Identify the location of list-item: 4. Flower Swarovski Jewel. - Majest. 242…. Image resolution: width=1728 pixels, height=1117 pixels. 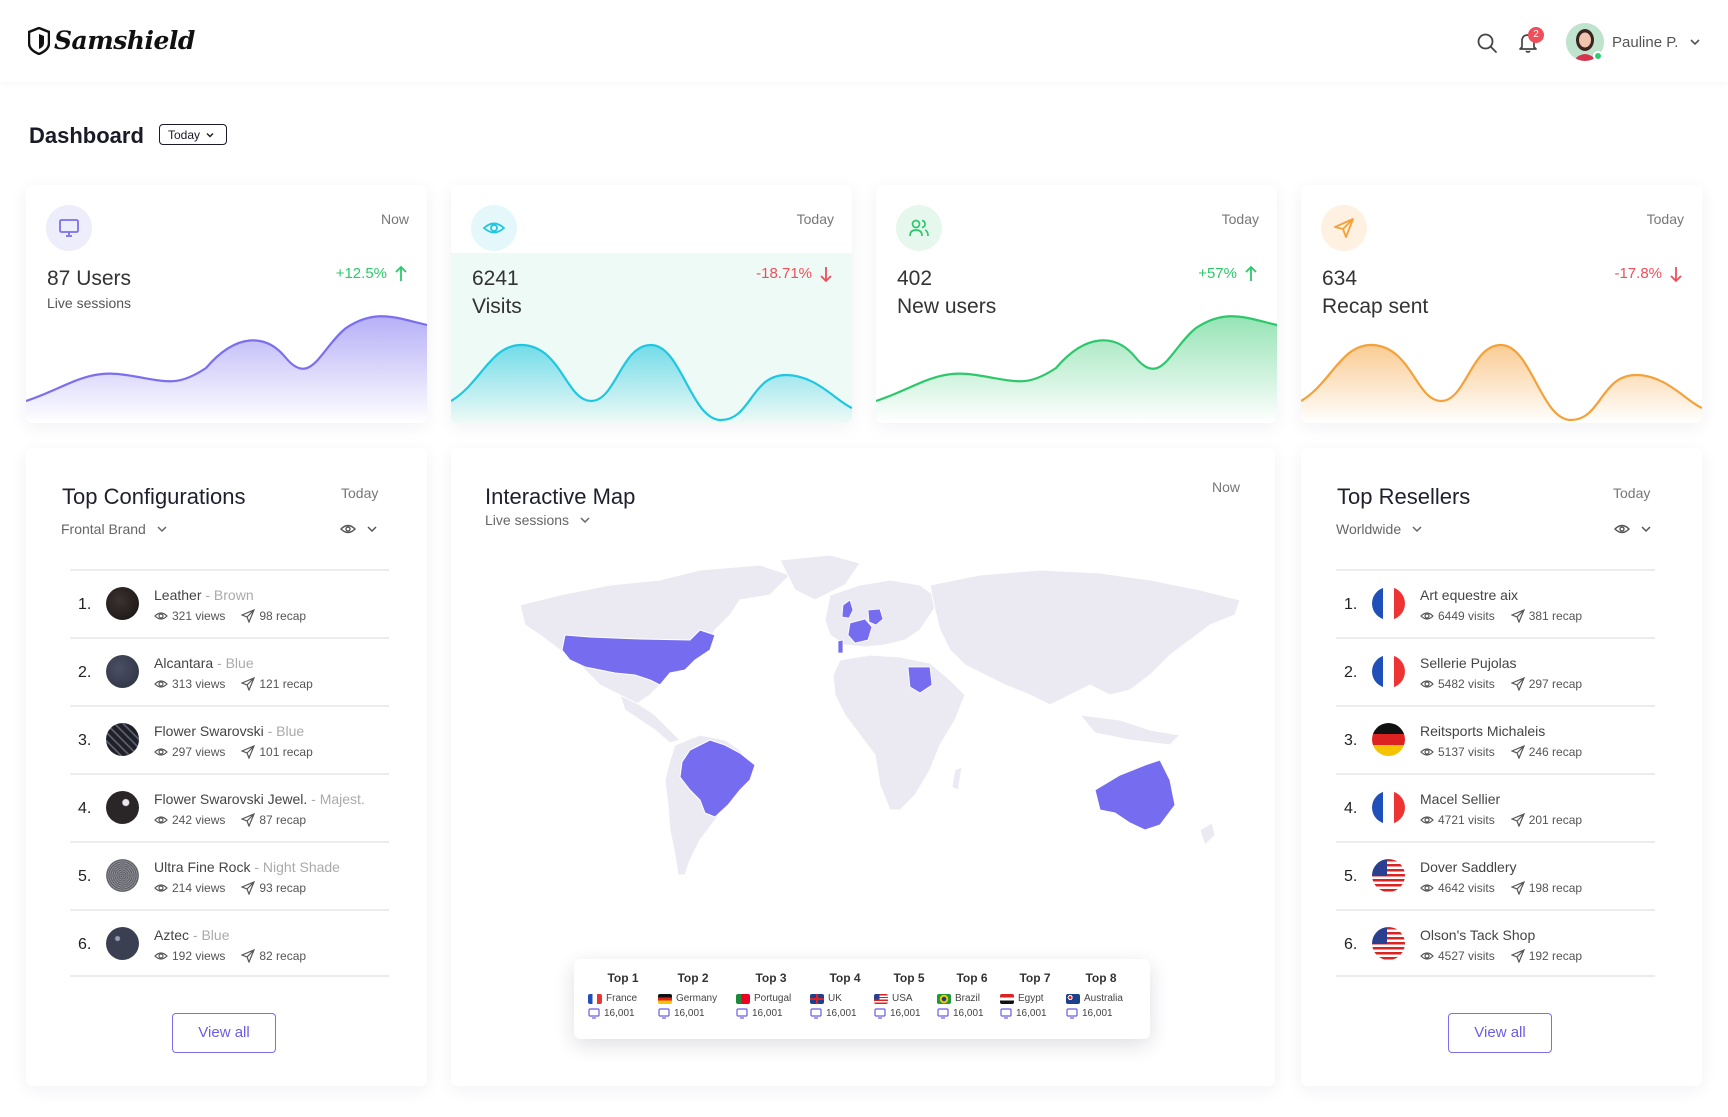
(229, 807).